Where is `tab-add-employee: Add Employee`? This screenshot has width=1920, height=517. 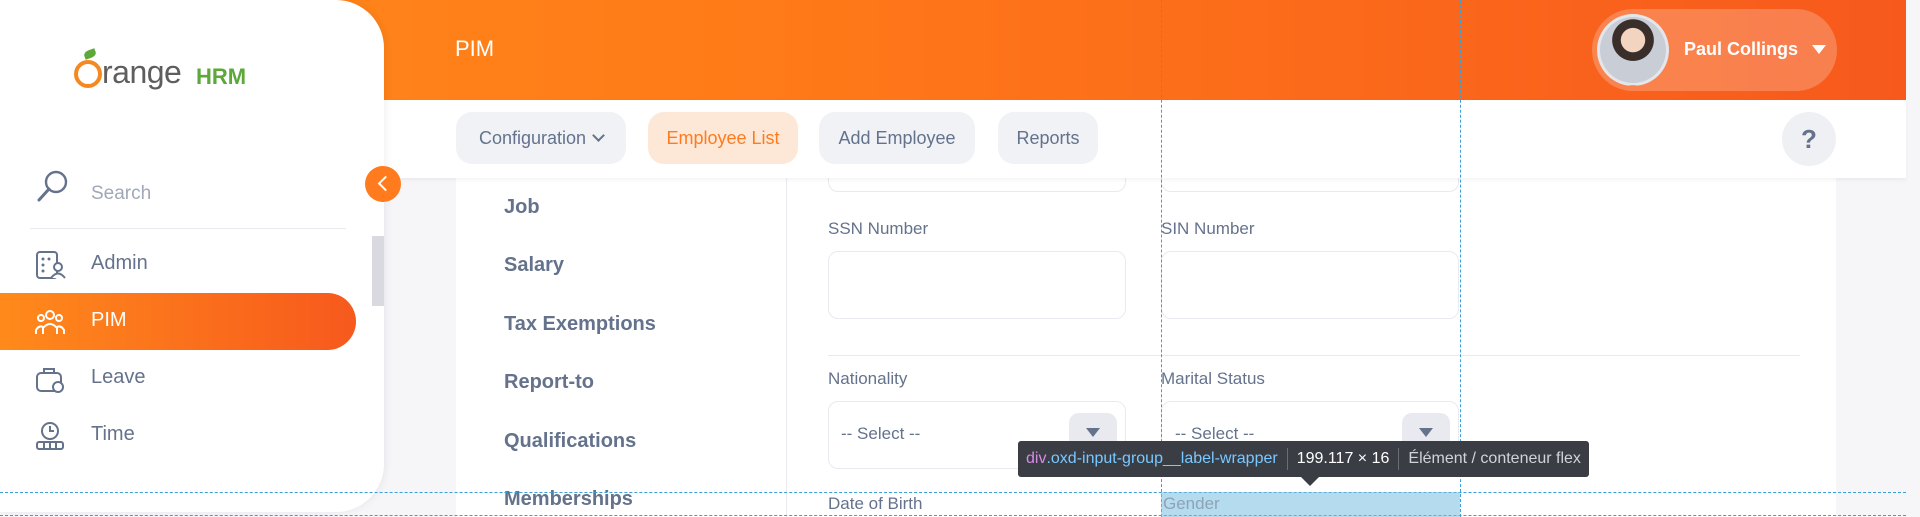 tab-add-employee: Add Employee is located at coordinates (897, 138).